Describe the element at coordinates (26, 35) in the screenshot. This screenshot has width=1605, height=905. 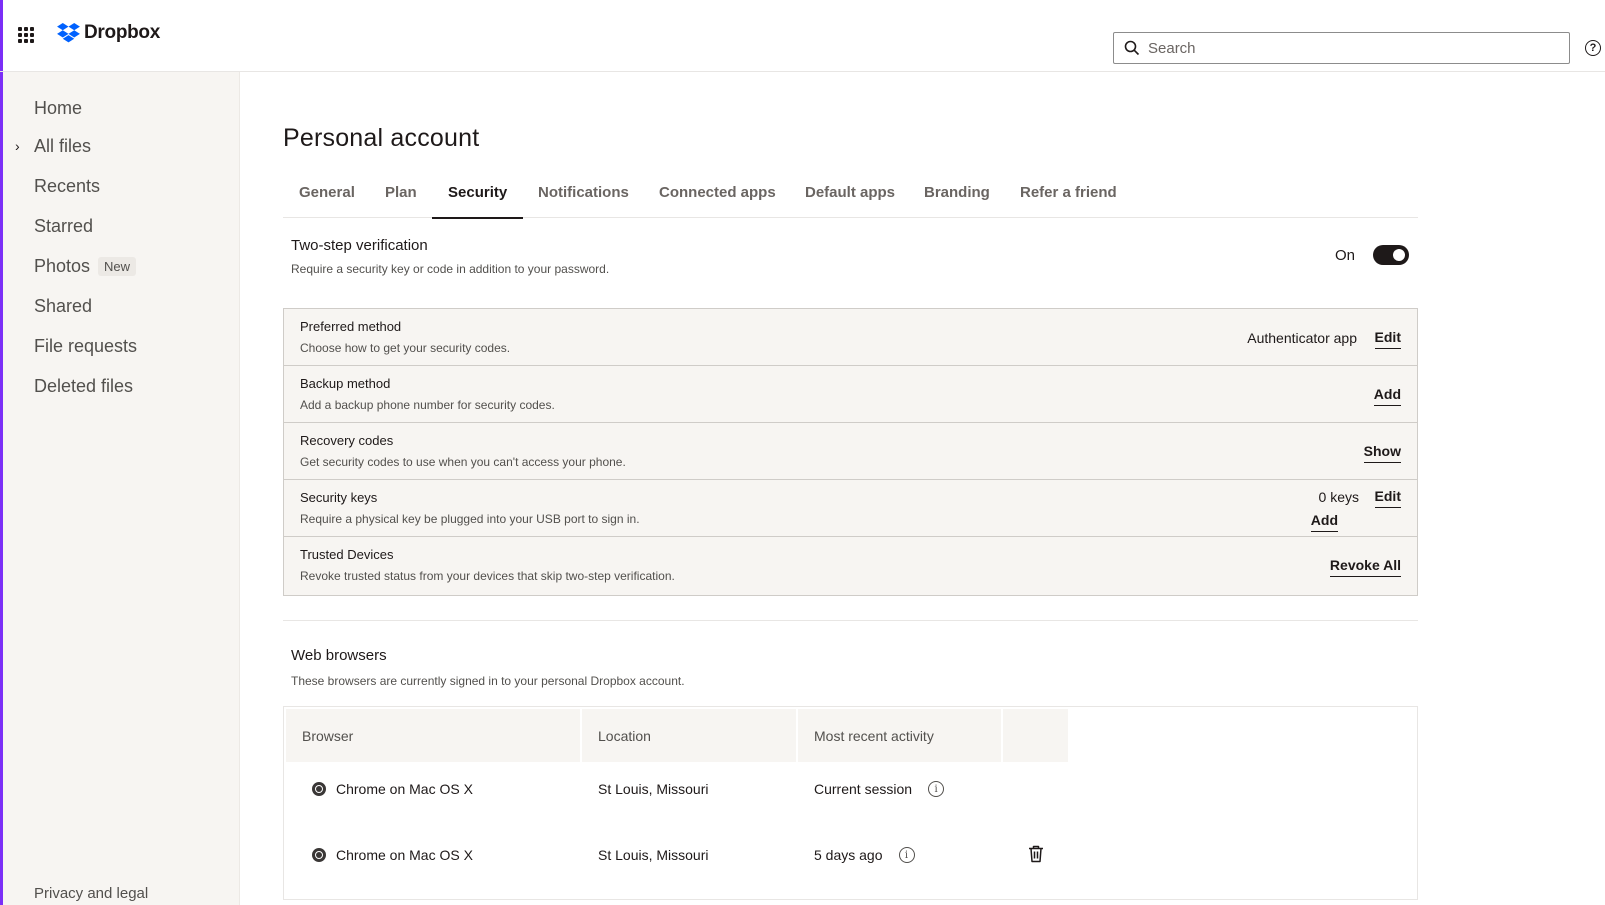
I see `app-grid-icon` at that location.